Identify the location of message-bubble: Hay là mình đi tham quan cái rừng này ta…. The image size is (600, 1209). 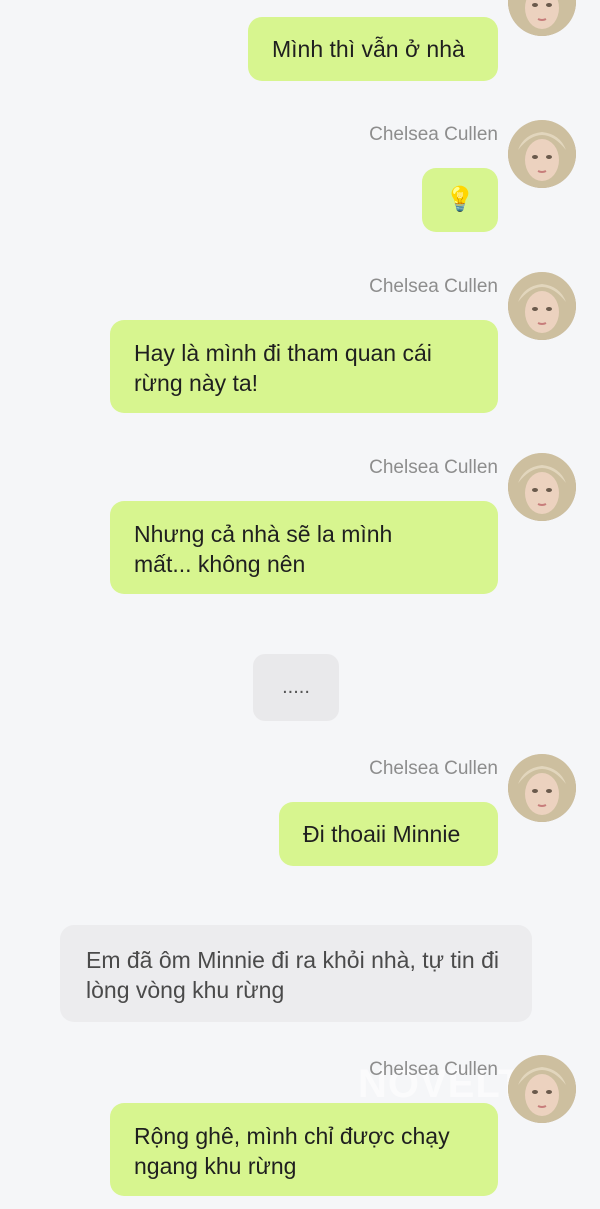
(304, 366).